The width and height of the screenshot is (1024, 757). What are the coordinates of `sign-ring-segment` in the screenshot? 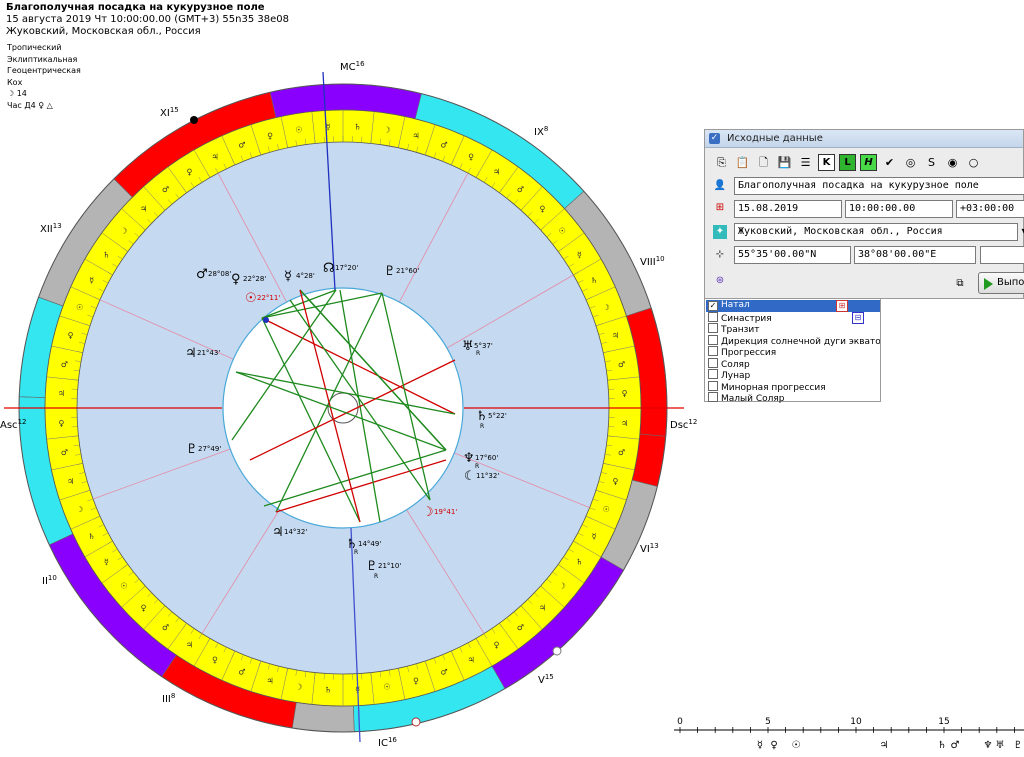 It's located at (653, 422).